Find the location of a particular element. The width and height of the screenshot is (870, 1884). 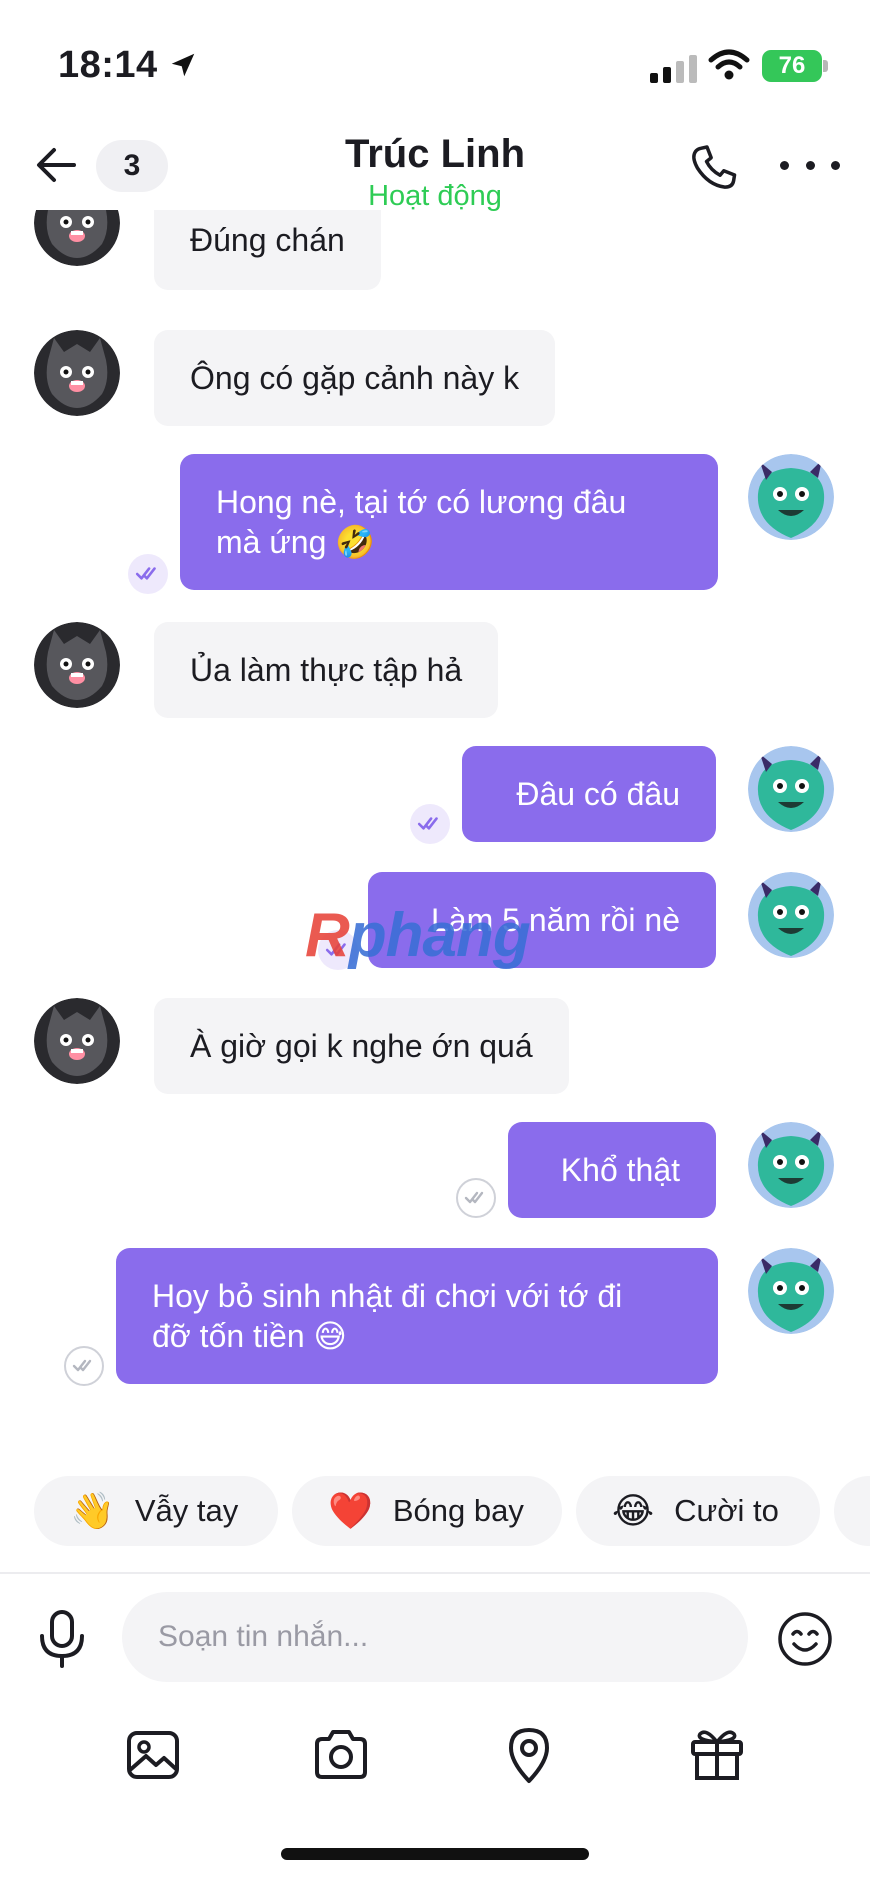

wave-emoji-icon: 👋 is located at coordinates (92, 1510).